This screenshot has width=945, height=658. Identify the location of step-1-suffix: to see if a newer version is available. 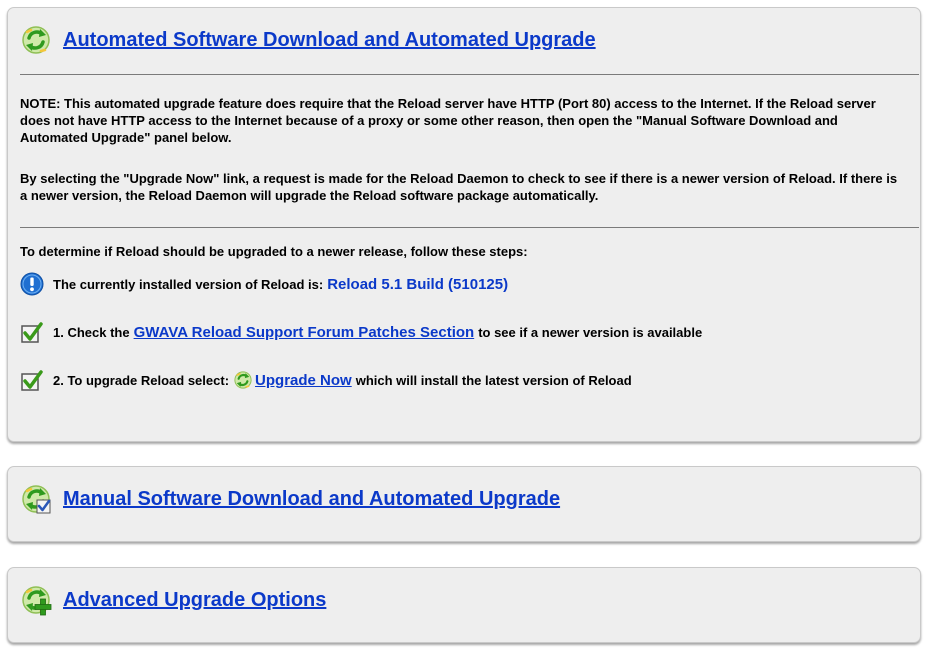
(590, 332).